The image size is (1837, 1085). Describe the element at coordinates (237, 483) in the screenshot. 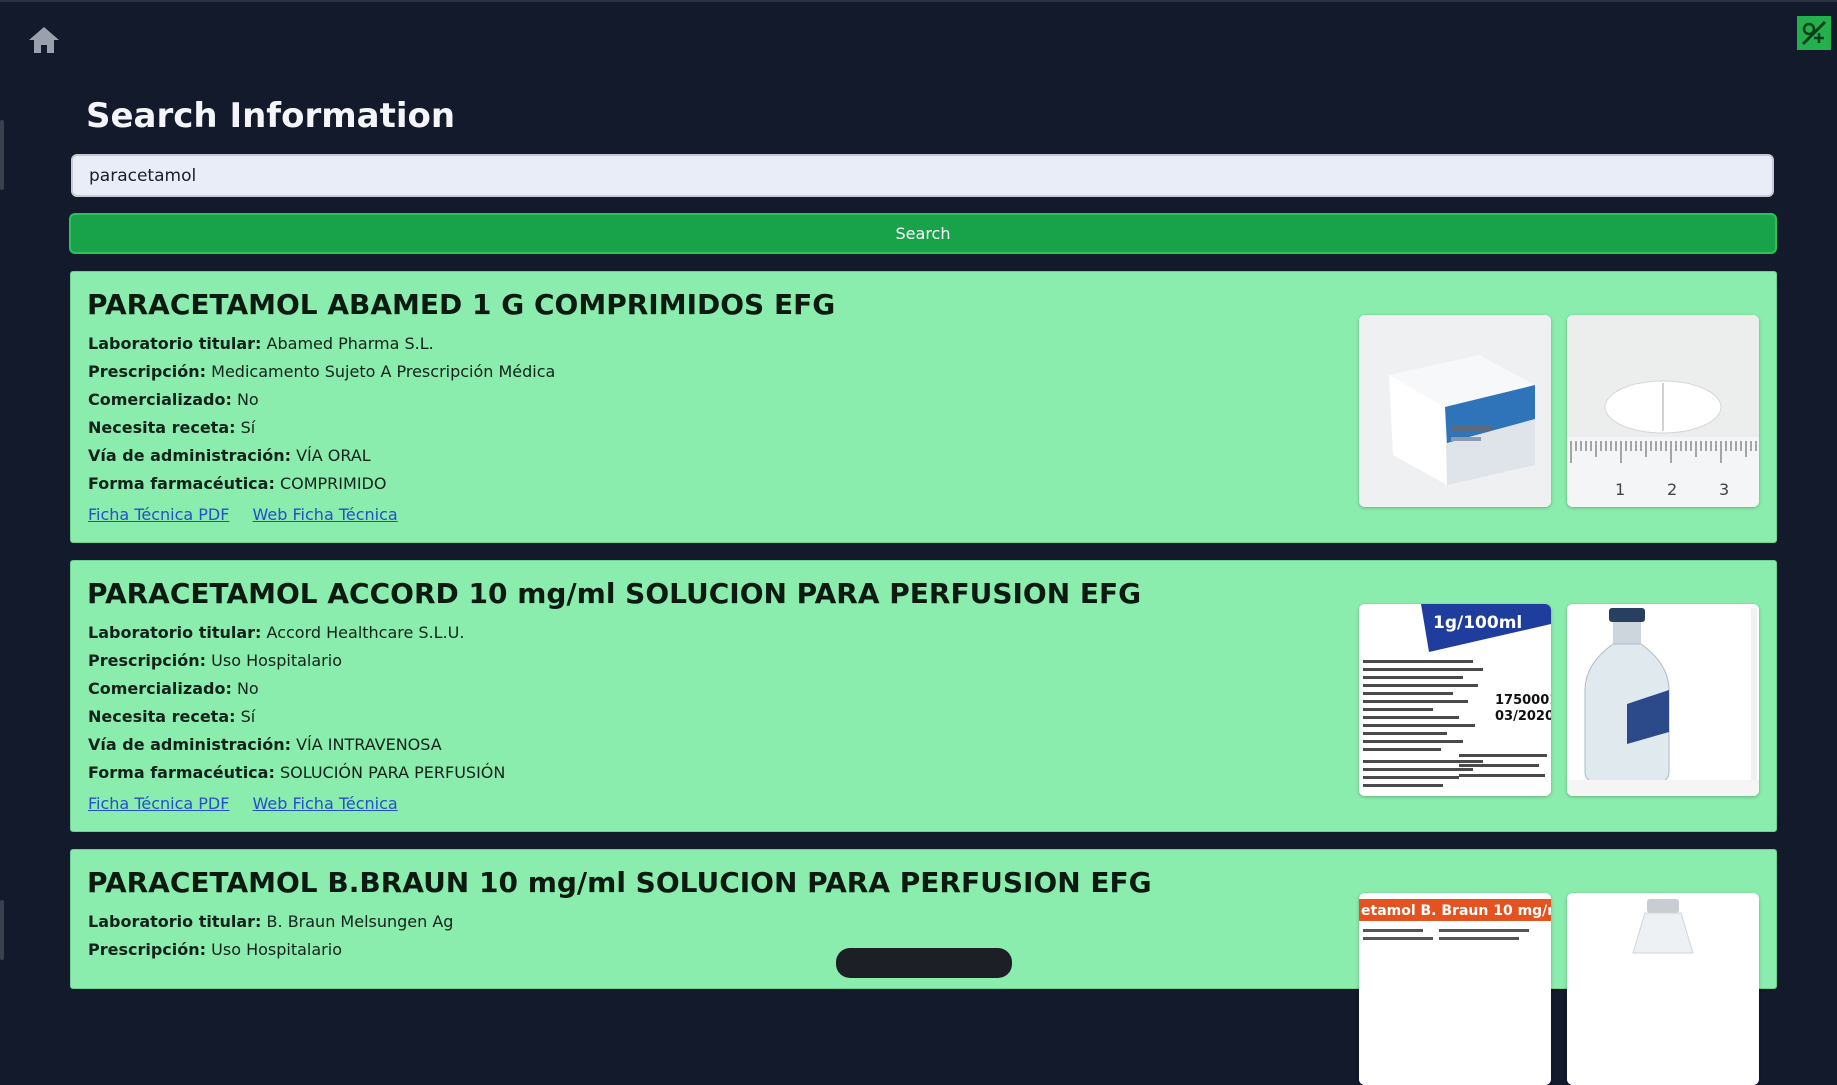

I see `field-forma-farmaceutica: Forma farmacéutica: COMPRIMIDO` at that location.